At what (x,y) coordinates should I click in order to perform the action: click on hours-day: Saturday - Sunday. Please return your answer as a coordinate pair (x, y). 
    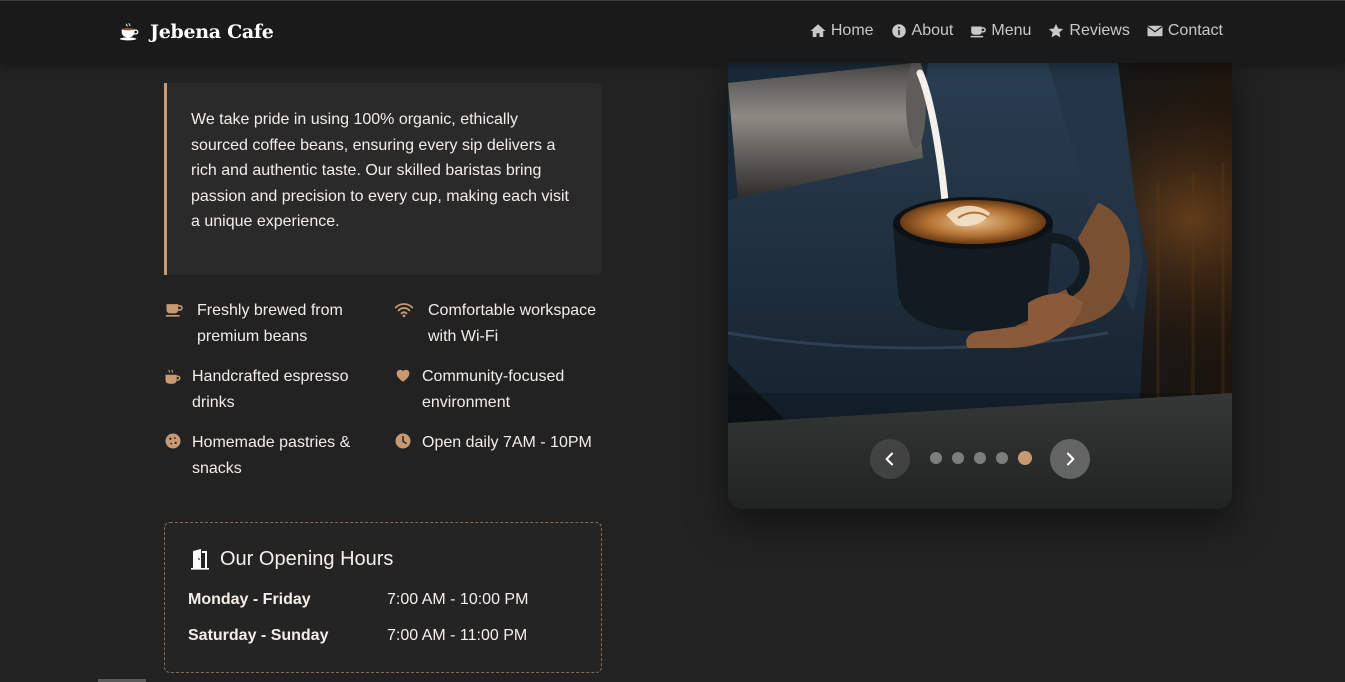
    Looking at the image, I should click on (258, 635).